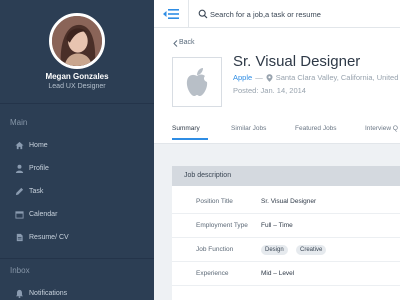 This screenshot has width=400, height=300. I want to click on row-label: Employment Type, so click(222, 225).